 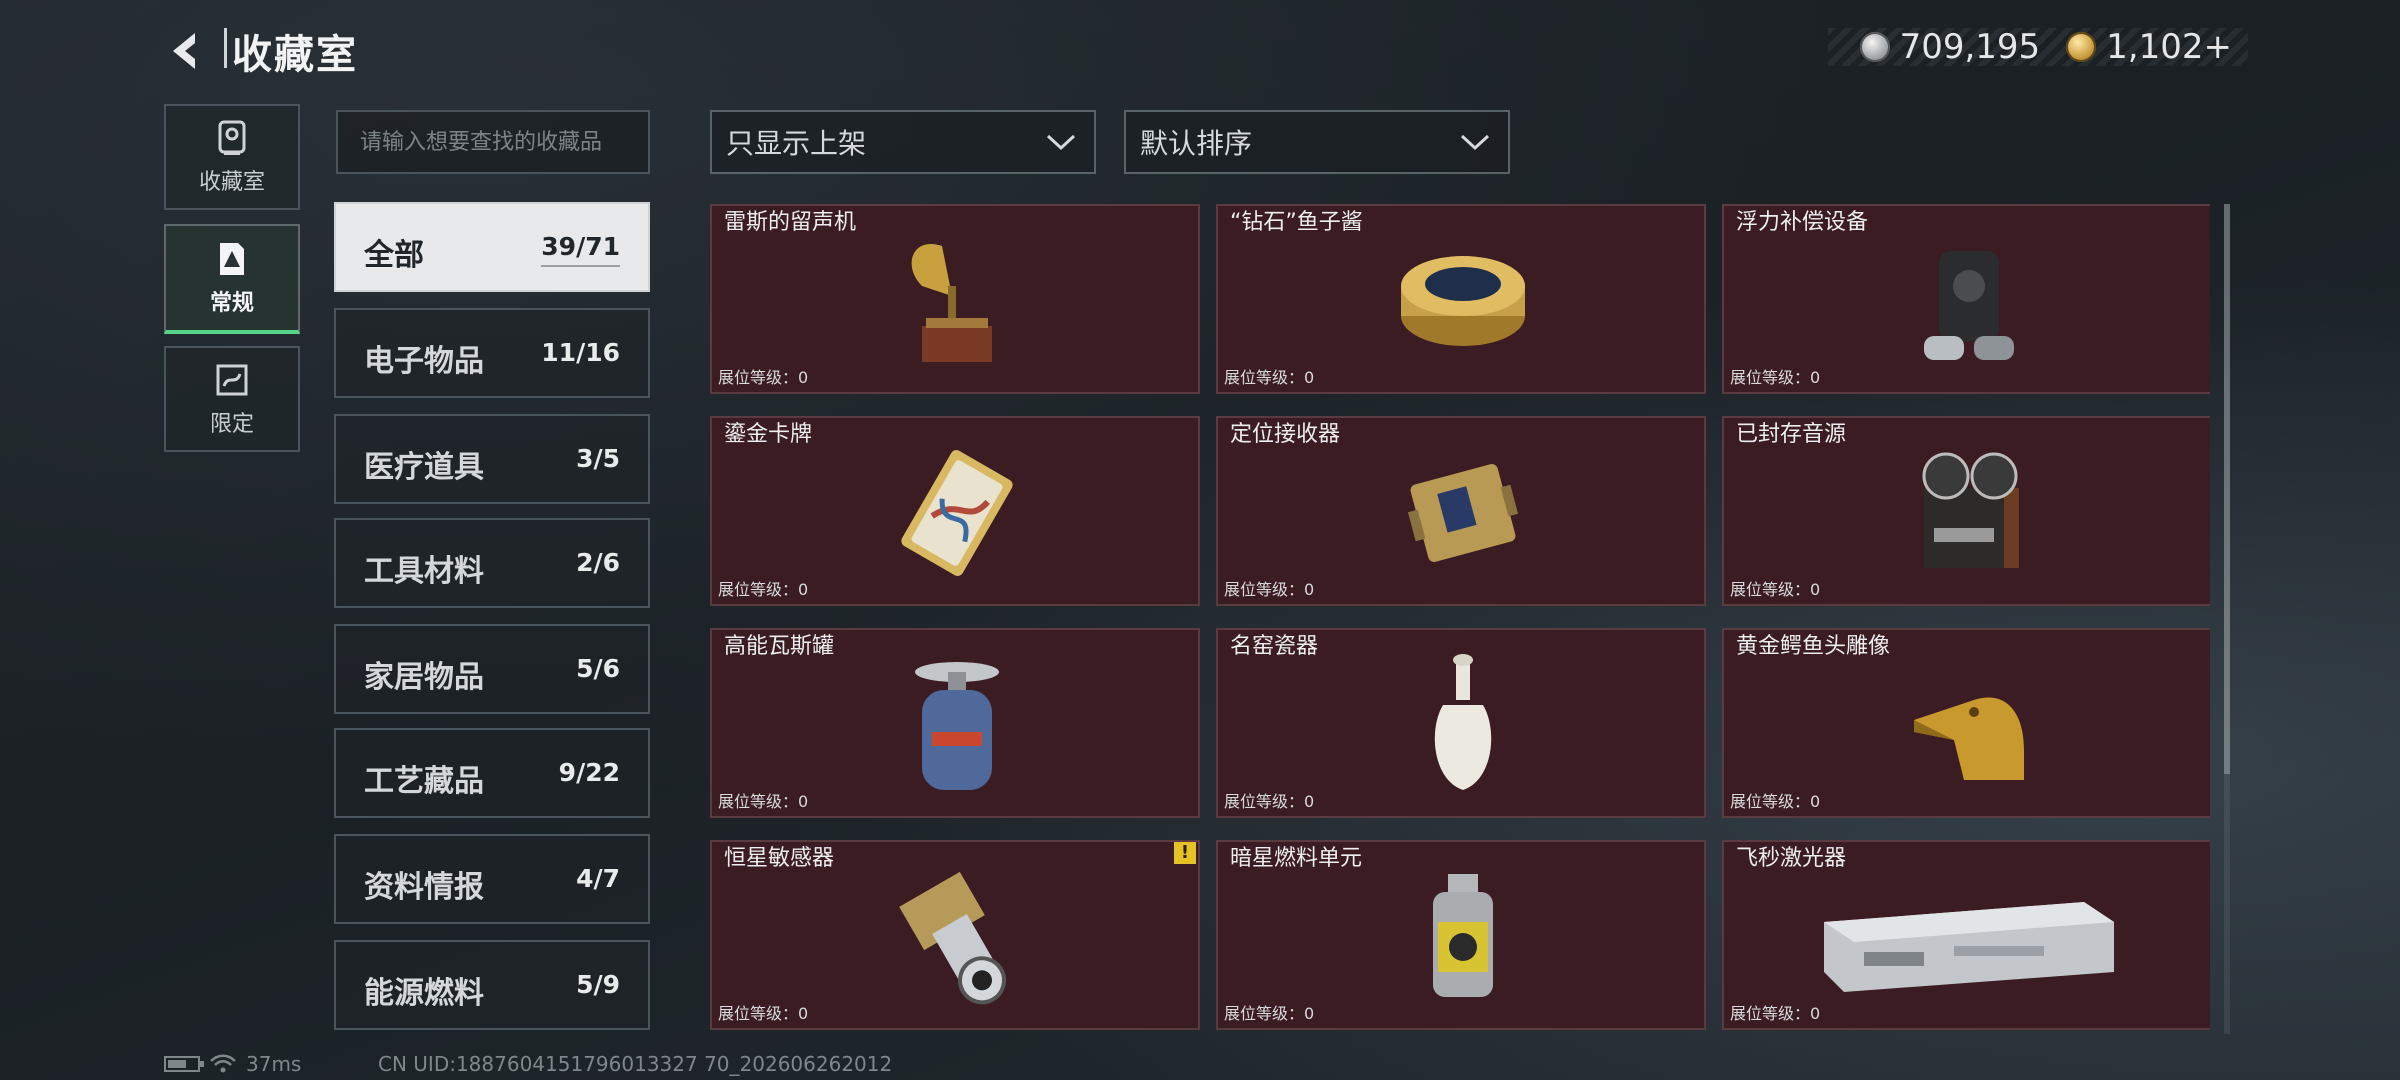 What do you see at coordinates (295, 55) in the screenshot?
I see `page-title: 收藏室` at bounding box center [295, 55].